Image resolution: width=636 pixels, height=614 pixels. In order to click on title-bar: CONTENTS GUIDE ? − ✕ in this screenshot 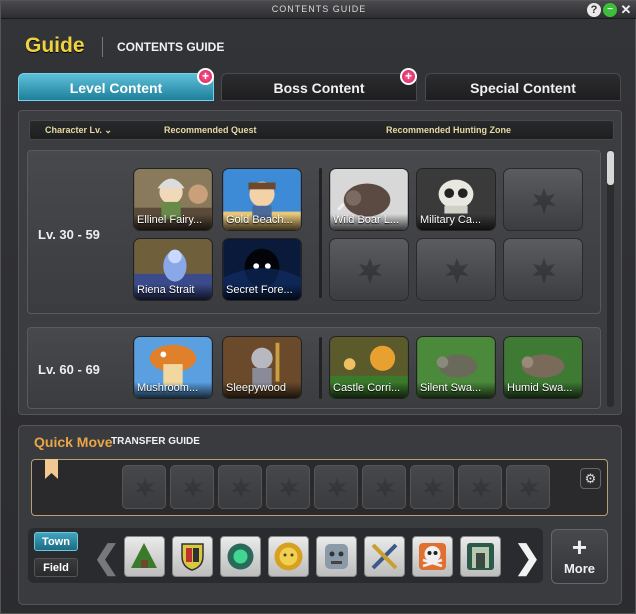, I will do `click(318, 10)`.